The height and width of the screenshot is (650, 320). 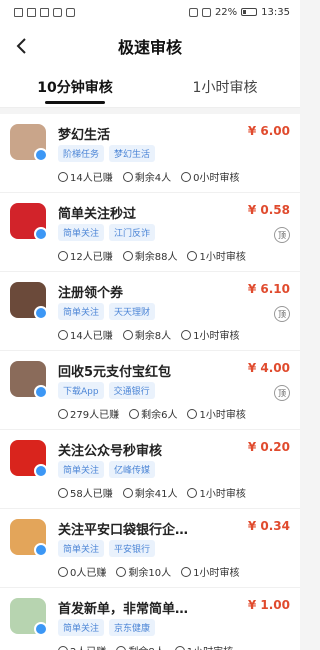 What do you see at coordinates (107, 548) in the screenshot?
I see `task-tags: 简单关注 平安银行` at bounding box center [107, 548].